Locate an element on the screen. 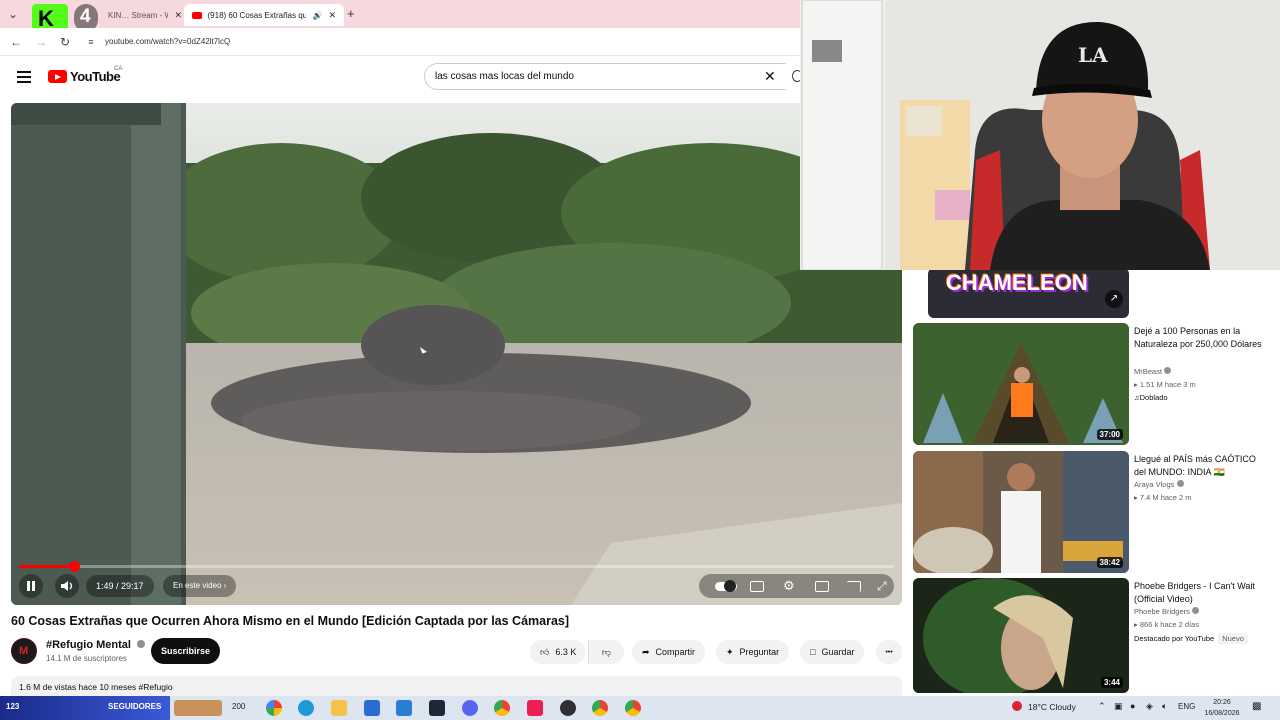 The height and width of the screenshot is (720, 1280). video-thumbnail: 37:00 is located at coordinates (1021, 384).